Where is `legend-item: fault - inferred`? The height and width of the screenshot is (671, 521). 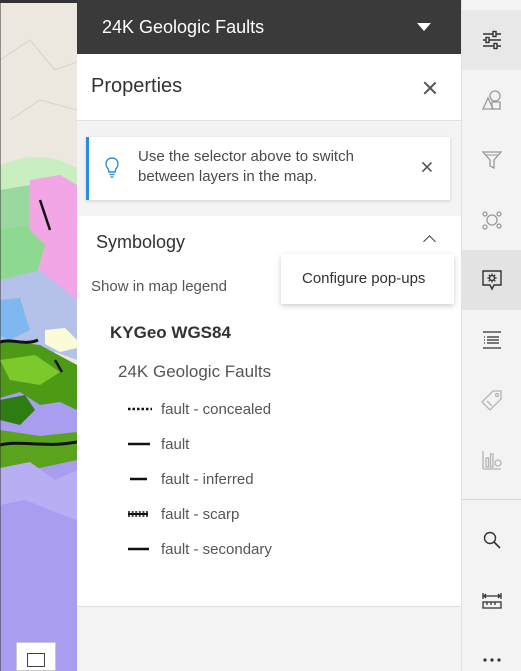
legend-item: fault - inferred is located at coordinates (277, 480).